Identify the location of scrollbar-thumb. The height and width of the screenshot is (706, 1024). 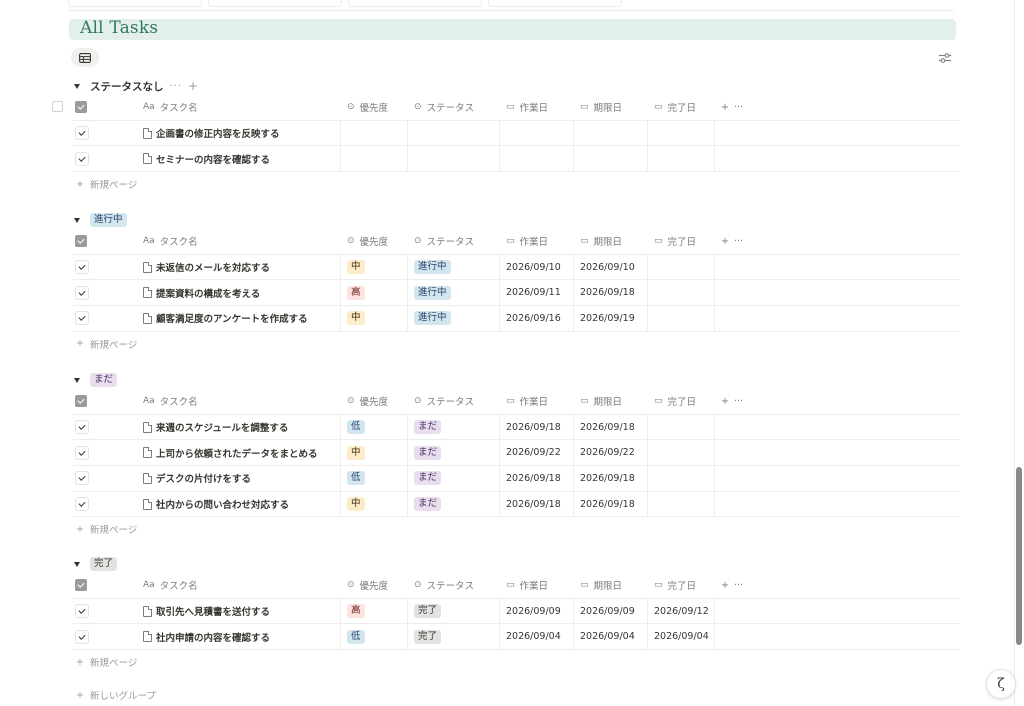
(1019, 556).